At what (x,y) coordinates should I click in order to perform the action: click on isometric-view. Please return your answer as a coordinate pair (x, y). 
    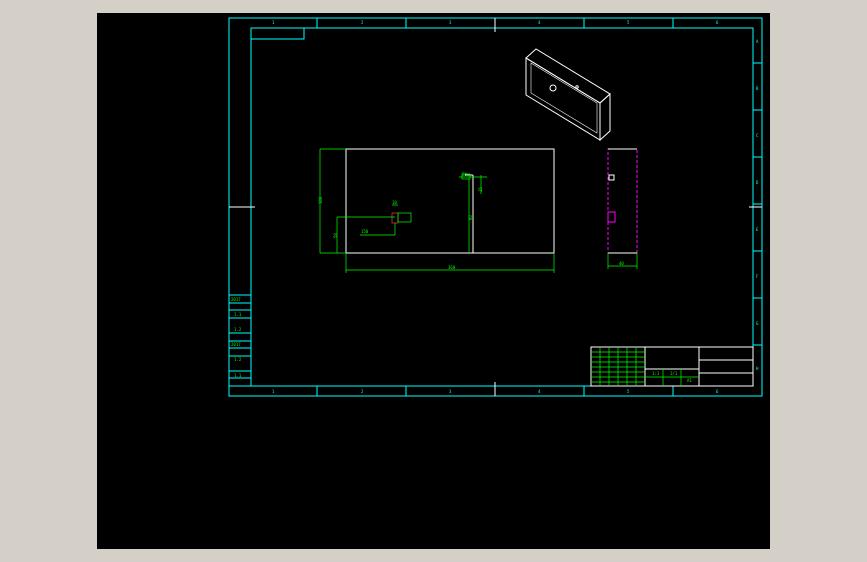
    Looking at the image, I should click on (568, 95).